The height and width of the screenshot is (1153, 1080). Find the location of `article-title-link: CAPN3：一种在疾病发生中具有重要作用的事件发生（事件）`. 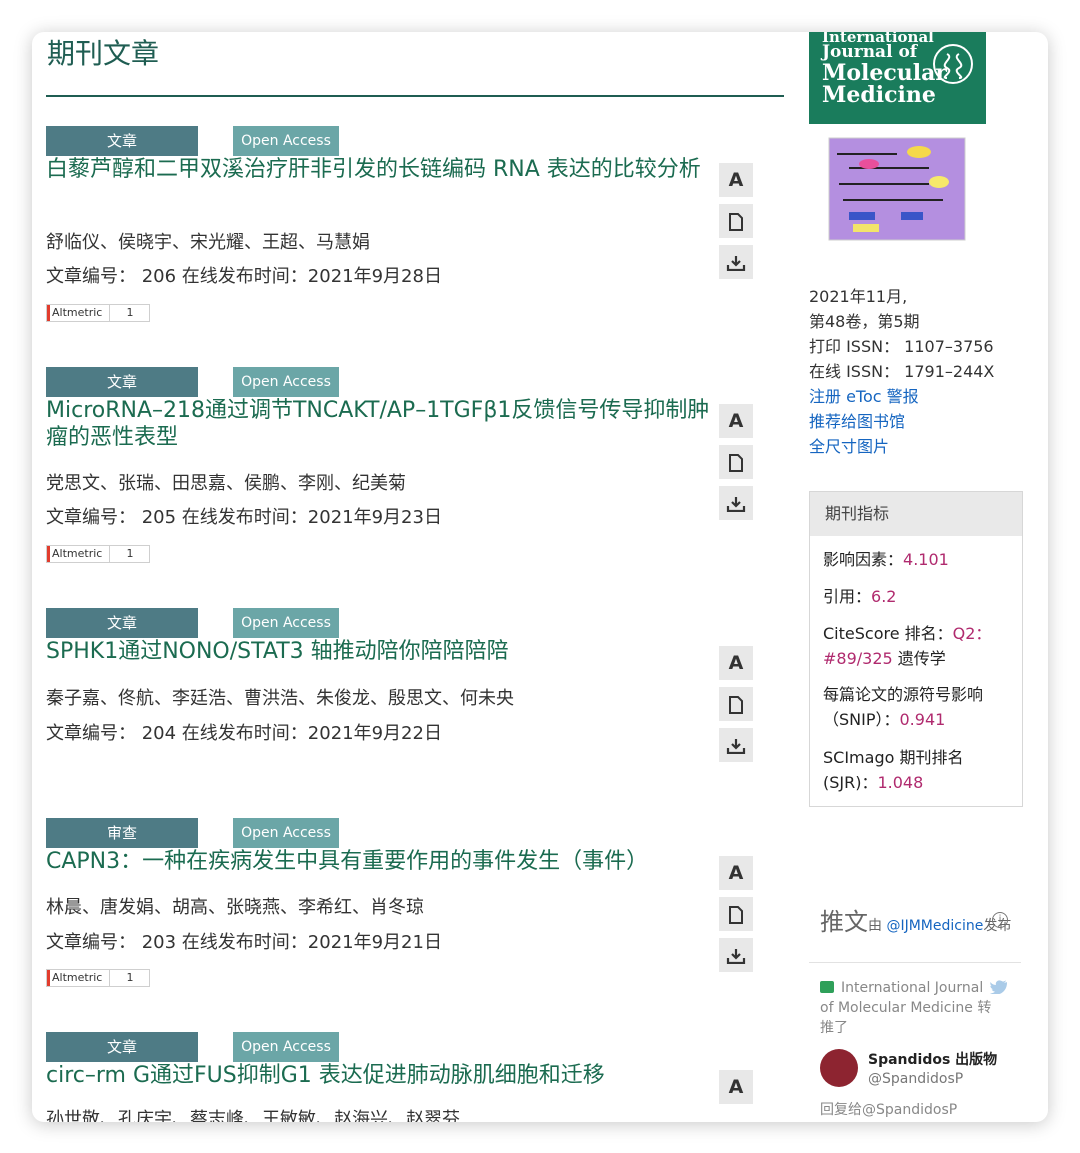

article-title-link: CAPN3：一种在疾病发生中具有重要作用的事件发生（事件） is located at coordinates (378, 861).